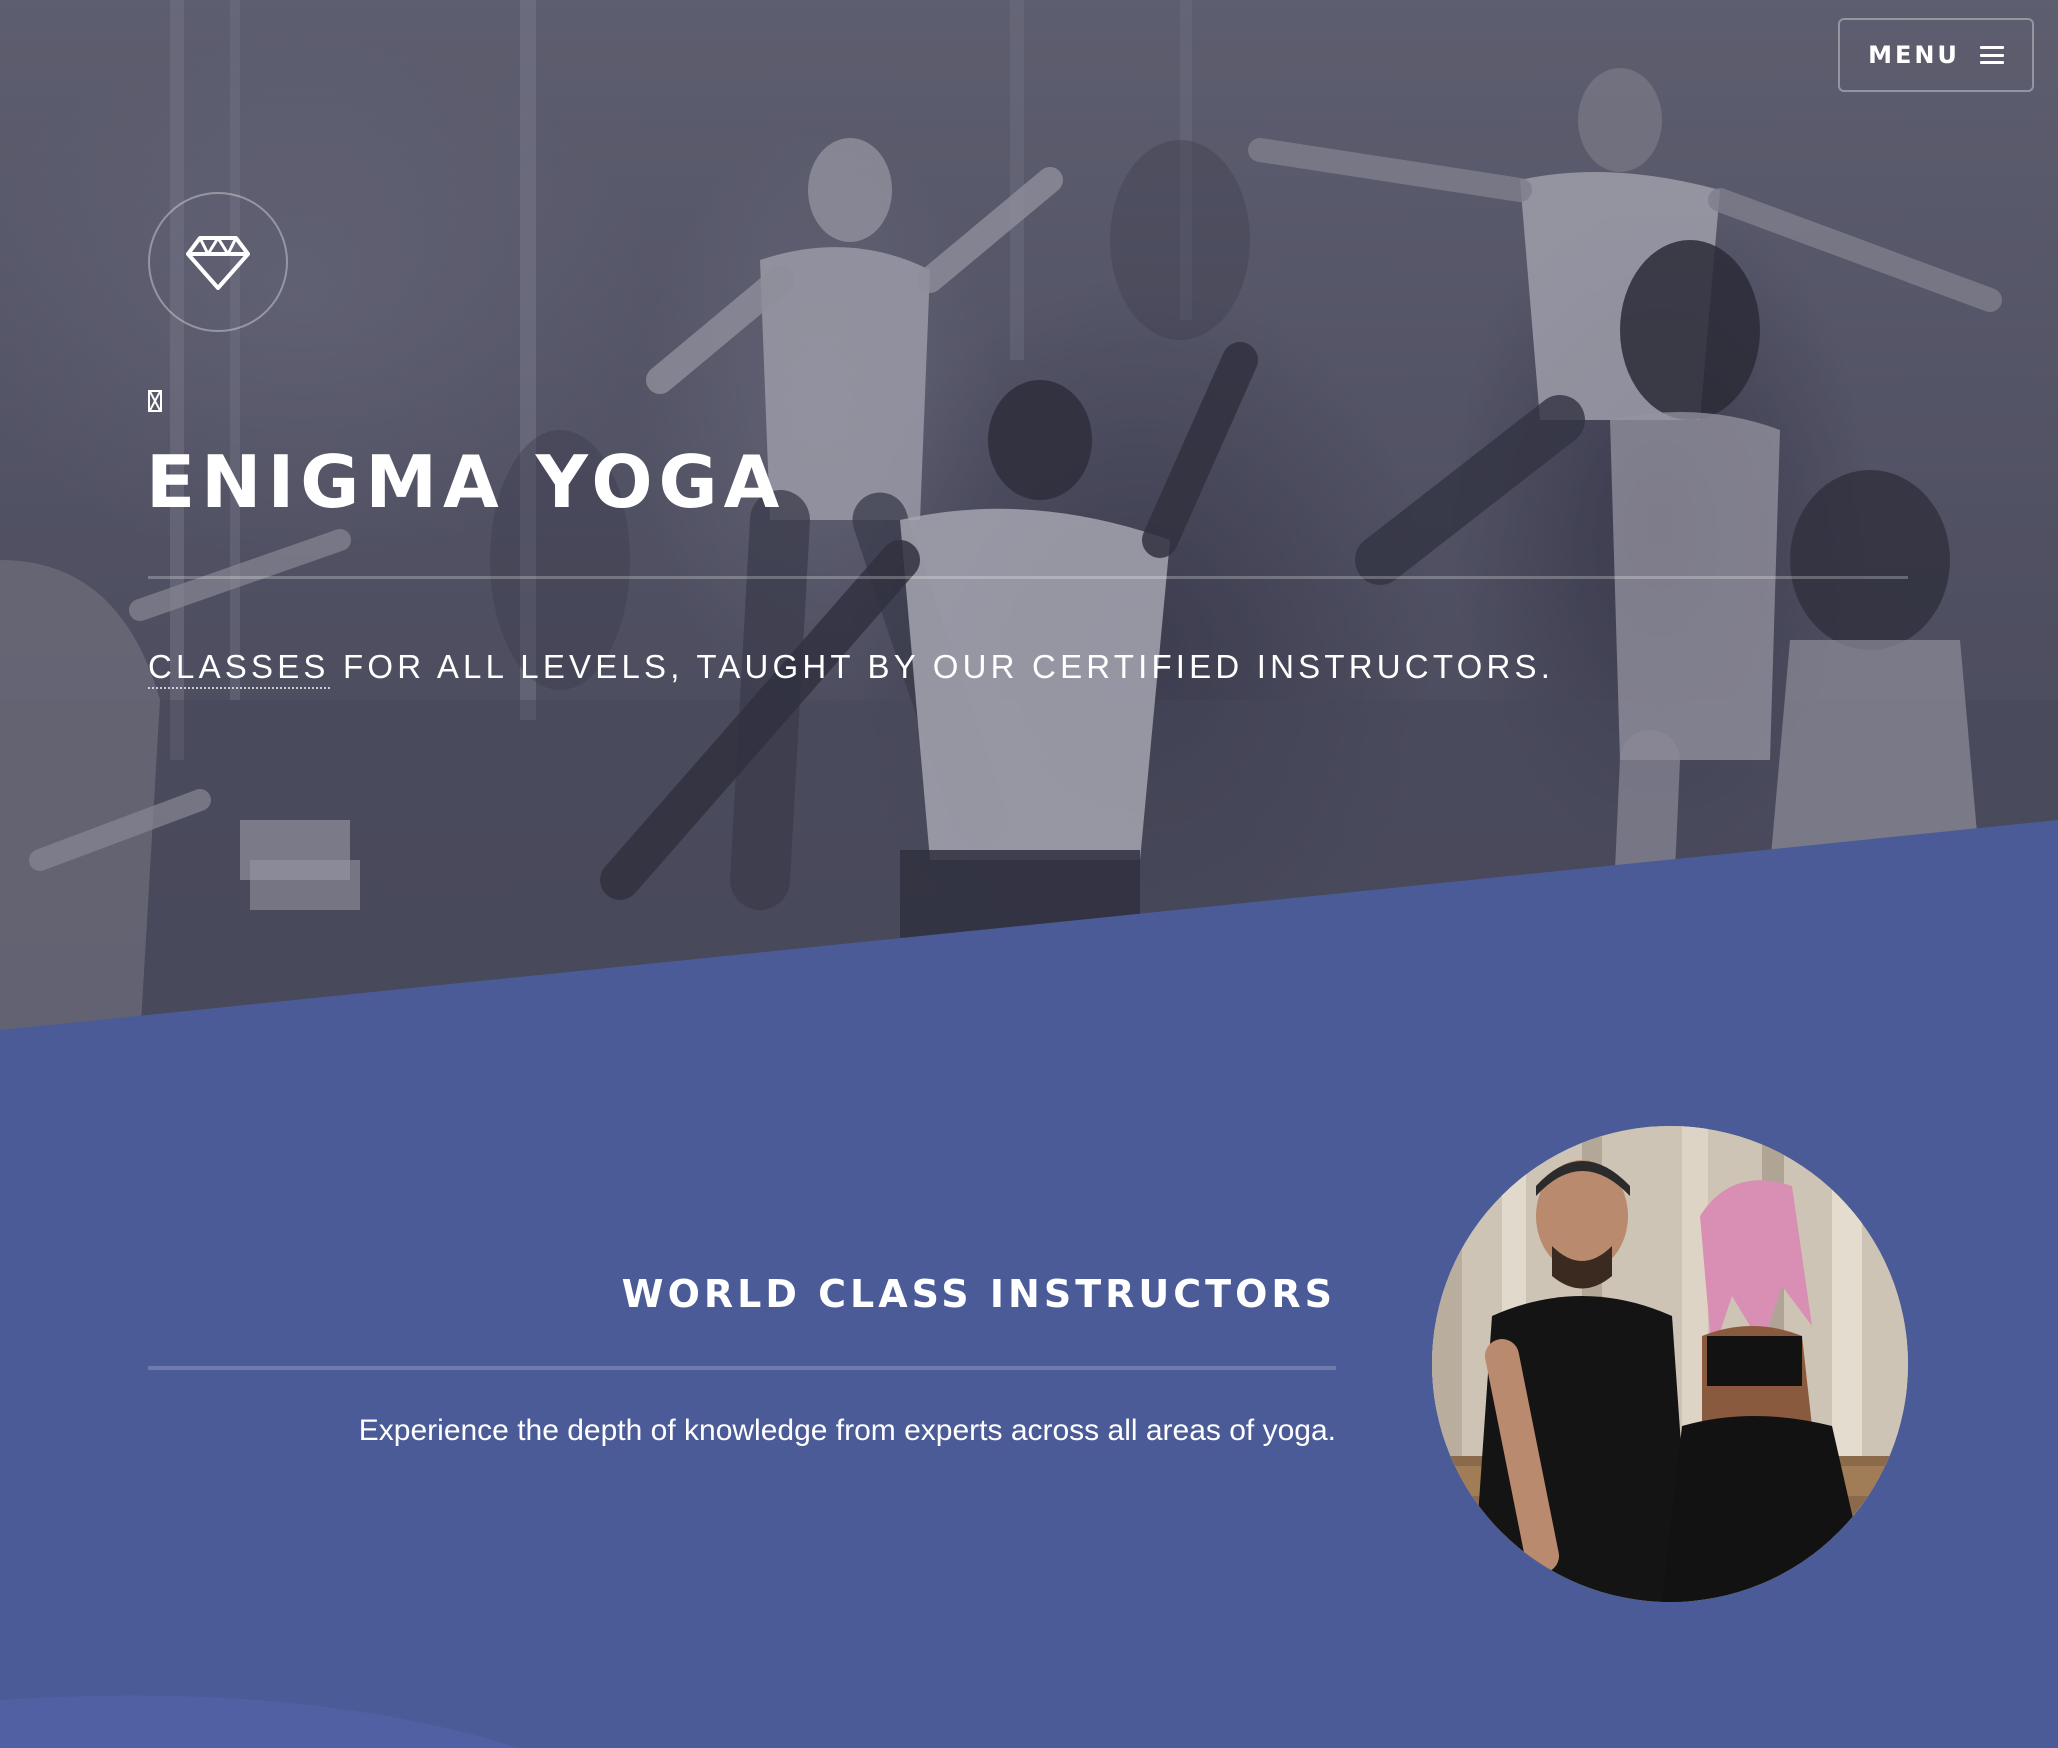  Describe the element at coordinates (1029, 940) in the screenshot. I see `slanted-divider` at that location.